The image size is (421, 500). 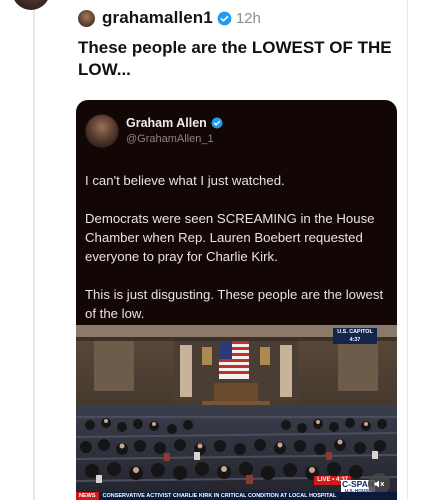 What do you see at coordinates (355, 332) in the screenshot?
I see `capitol-label: U.S. CAPITOL` at bounding box center [355, 332].